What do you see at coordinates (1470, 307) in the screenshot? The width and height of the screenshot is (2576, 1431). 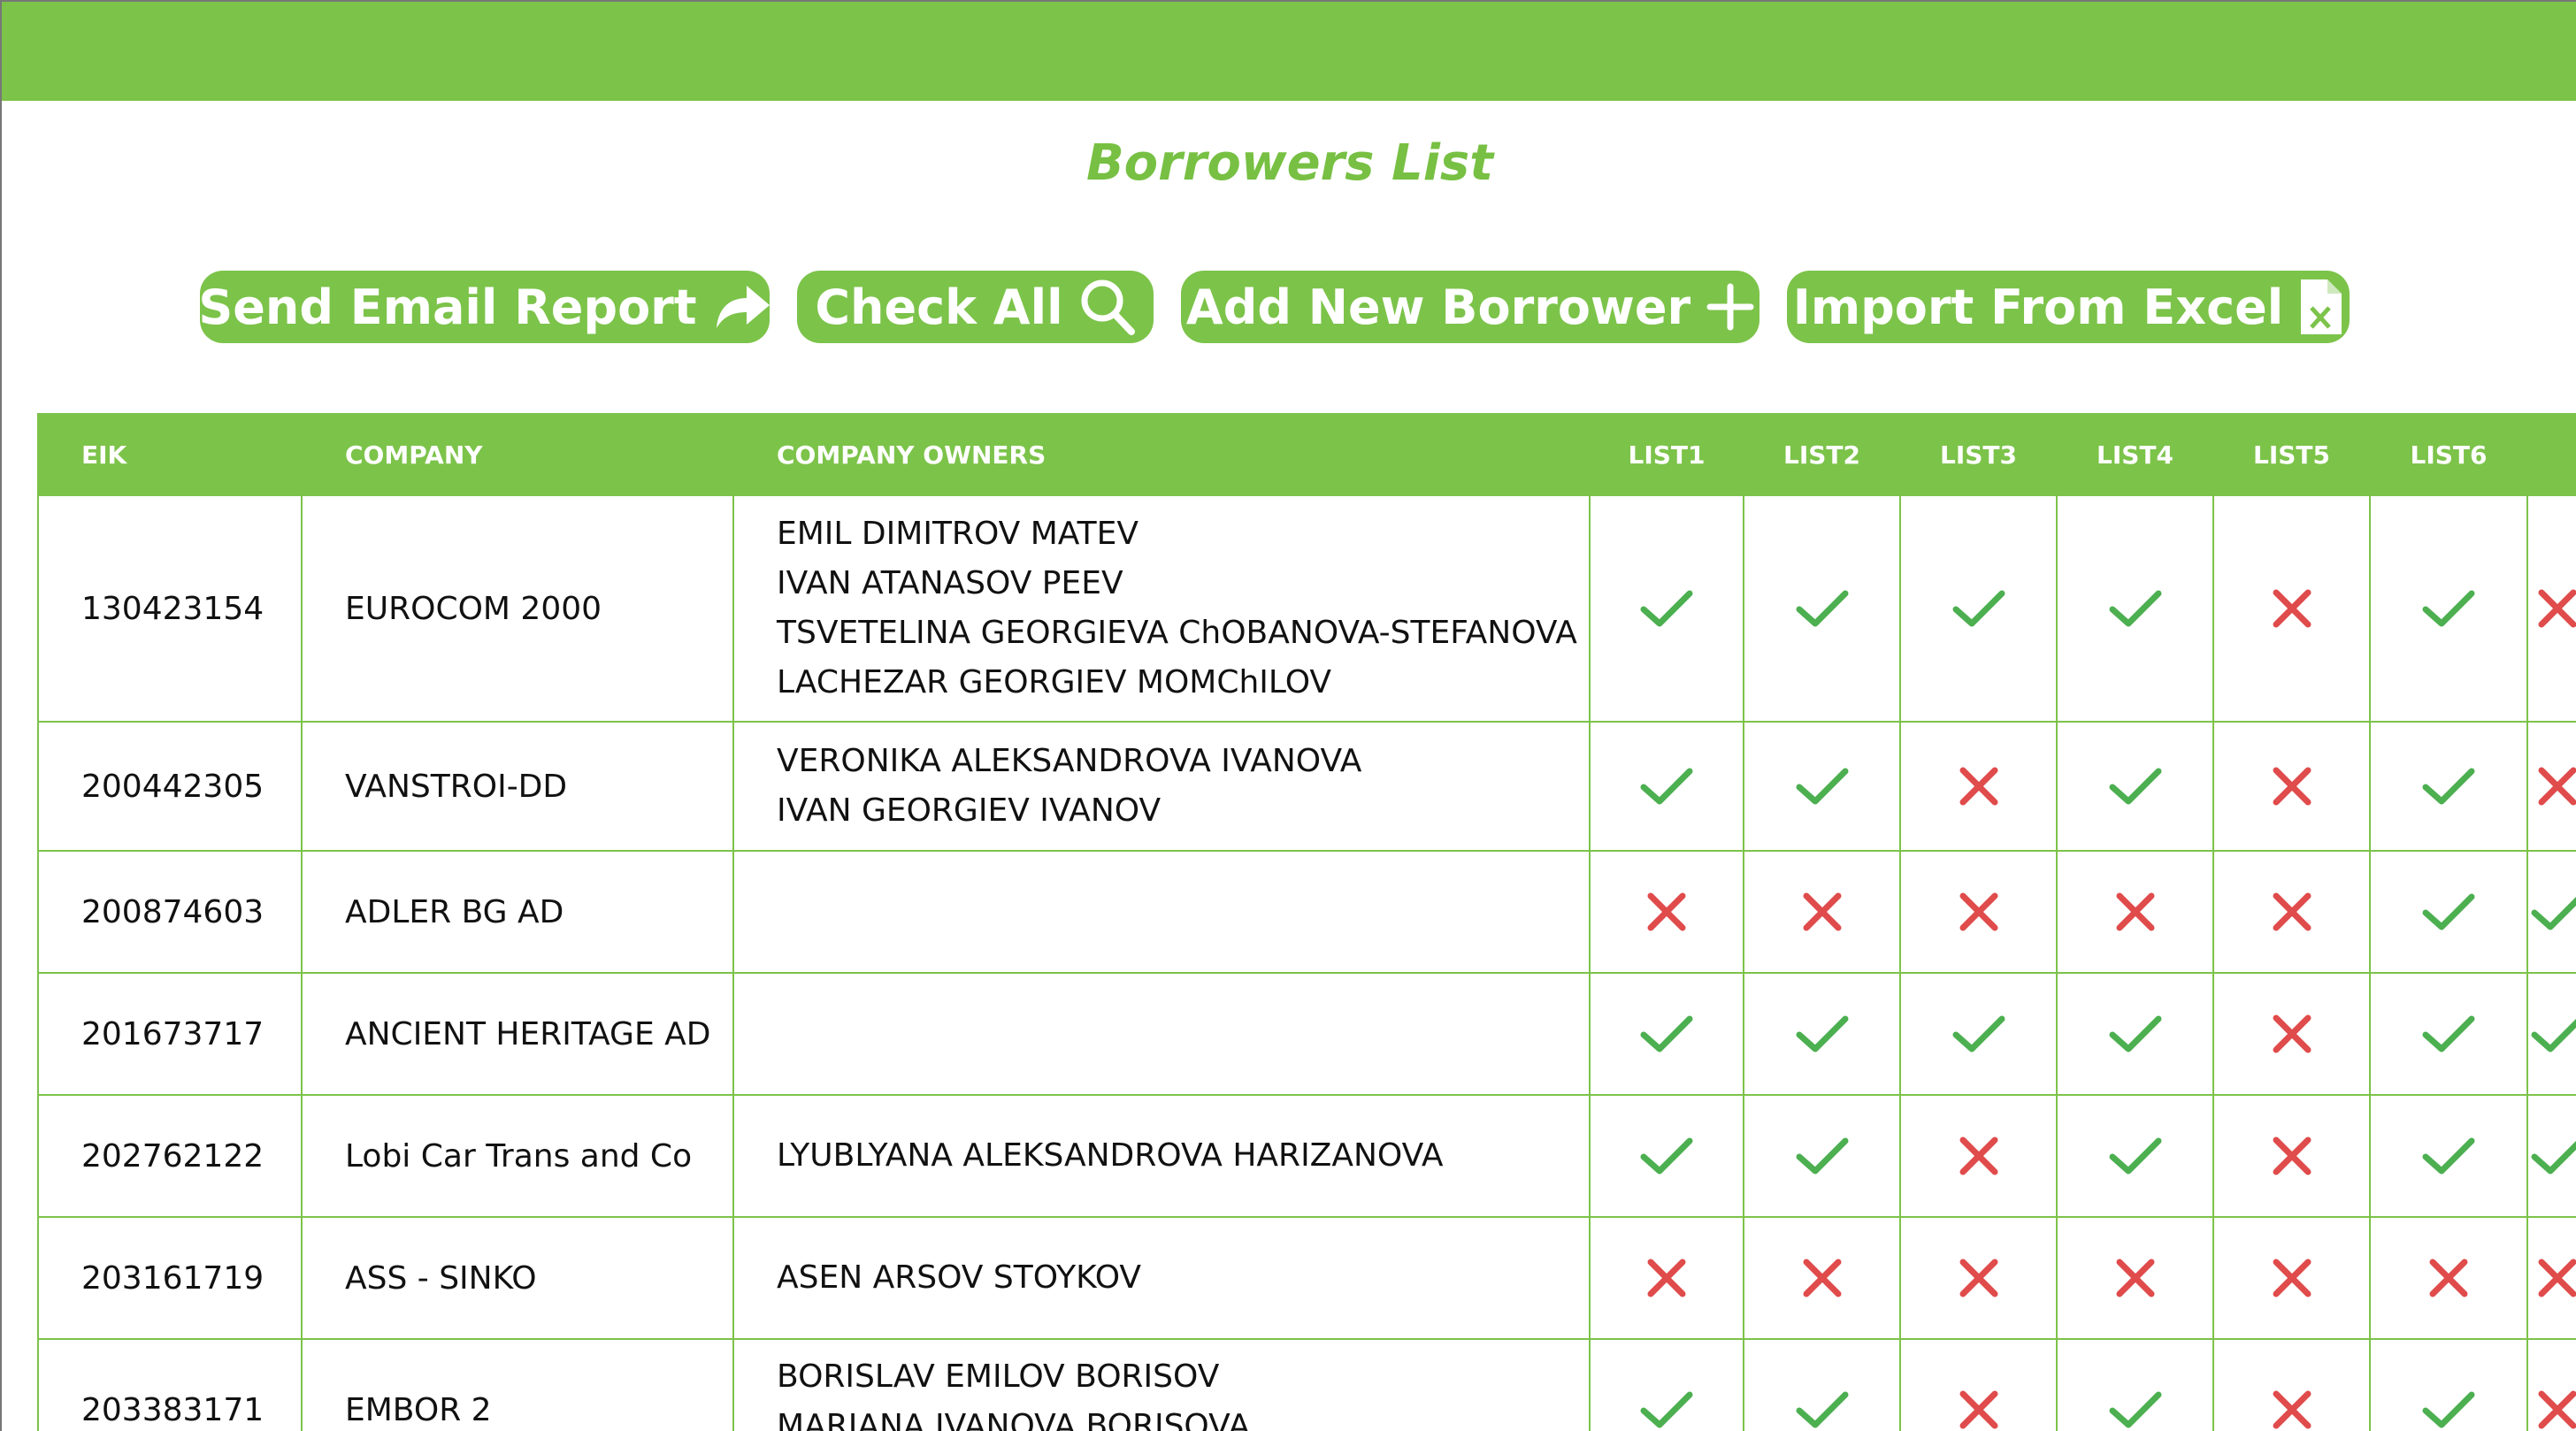 I see `add-new-borrower-button: Add New Borrower` at bounding box center [1470, 307].